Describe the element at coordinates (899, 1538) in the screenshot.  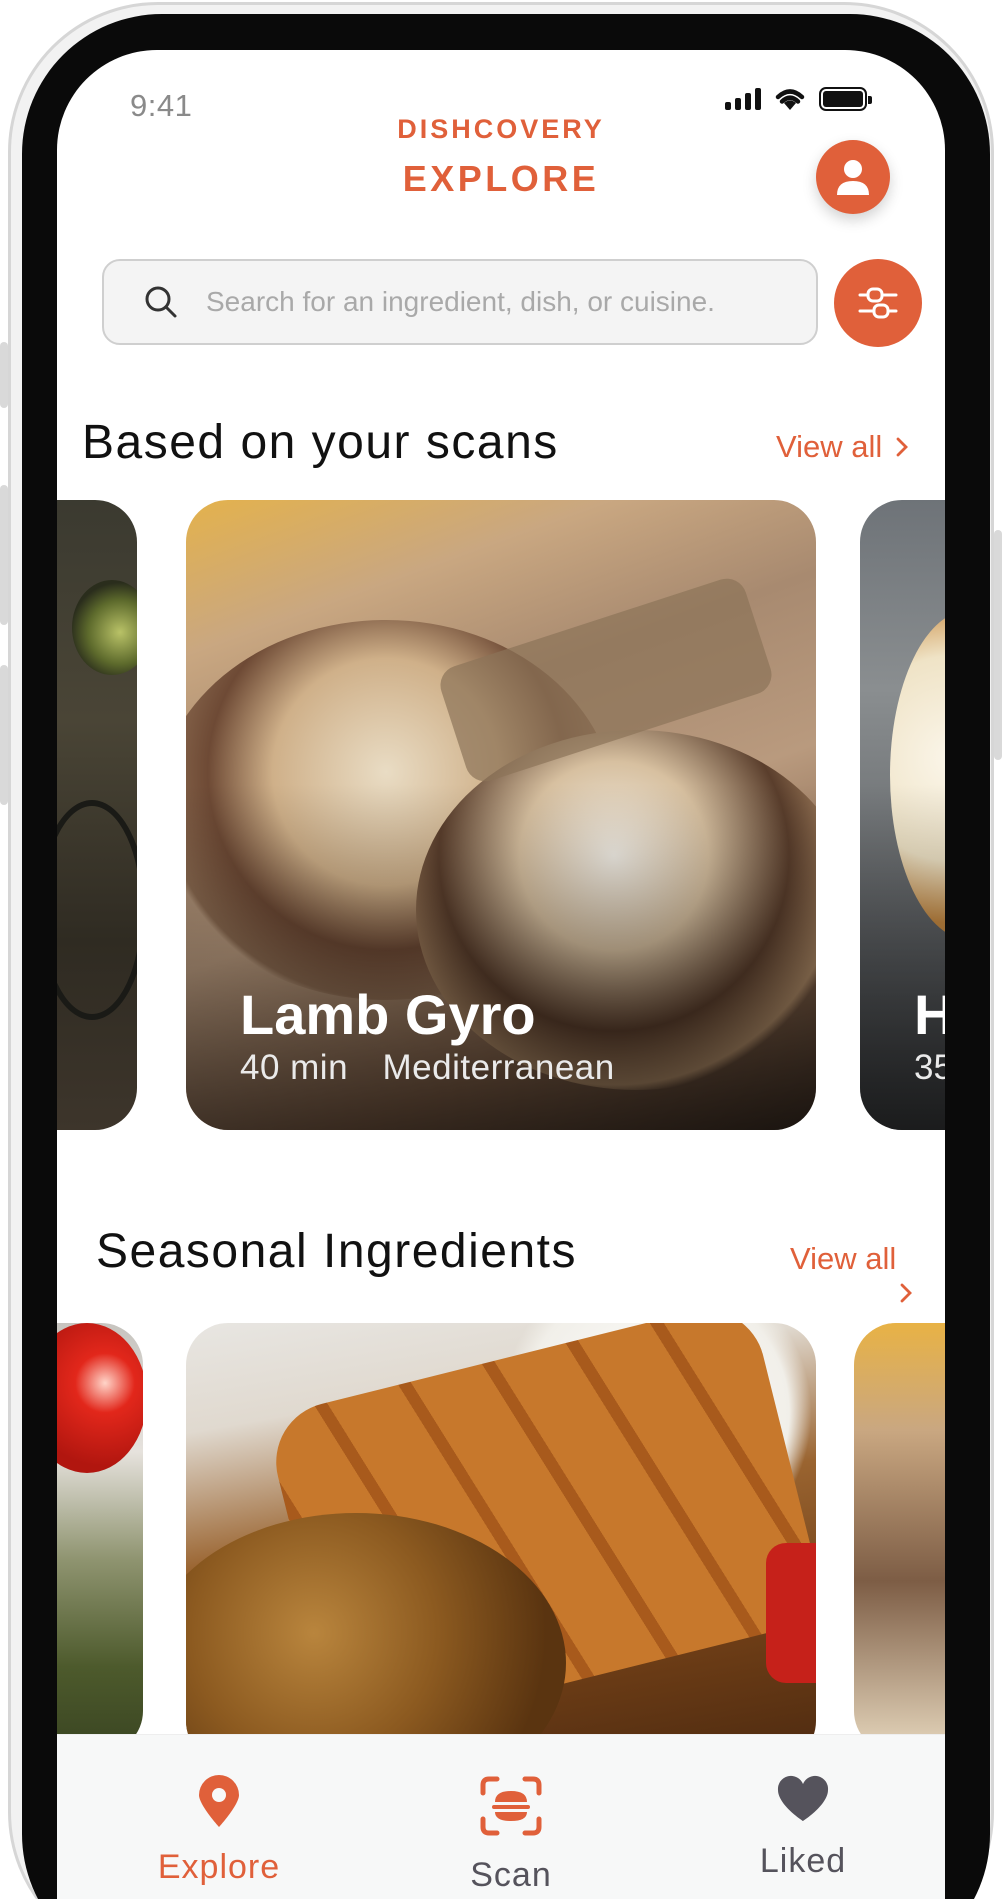
I see `ingredient-card-peek-right` at that location.